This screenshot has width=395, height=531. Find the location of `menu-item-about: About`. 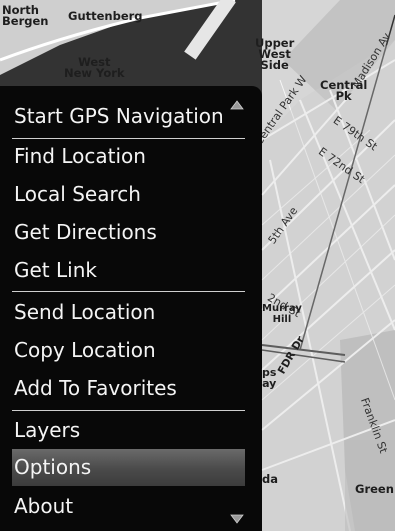

menu-item-about: About is located at coordinates (131, 507).